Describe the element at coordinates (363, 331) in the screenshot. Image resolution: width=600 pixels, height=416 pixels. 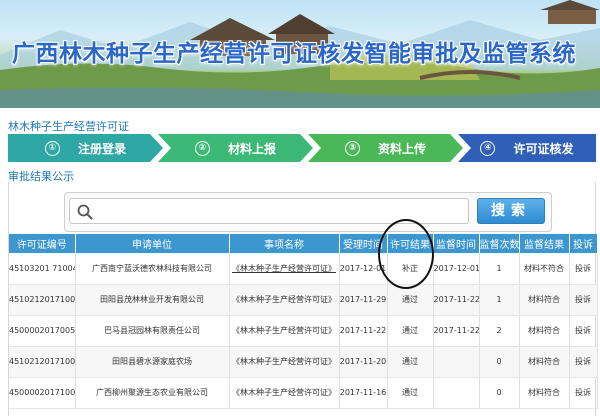
I see `accept-time: 2017-11-22` at that location.